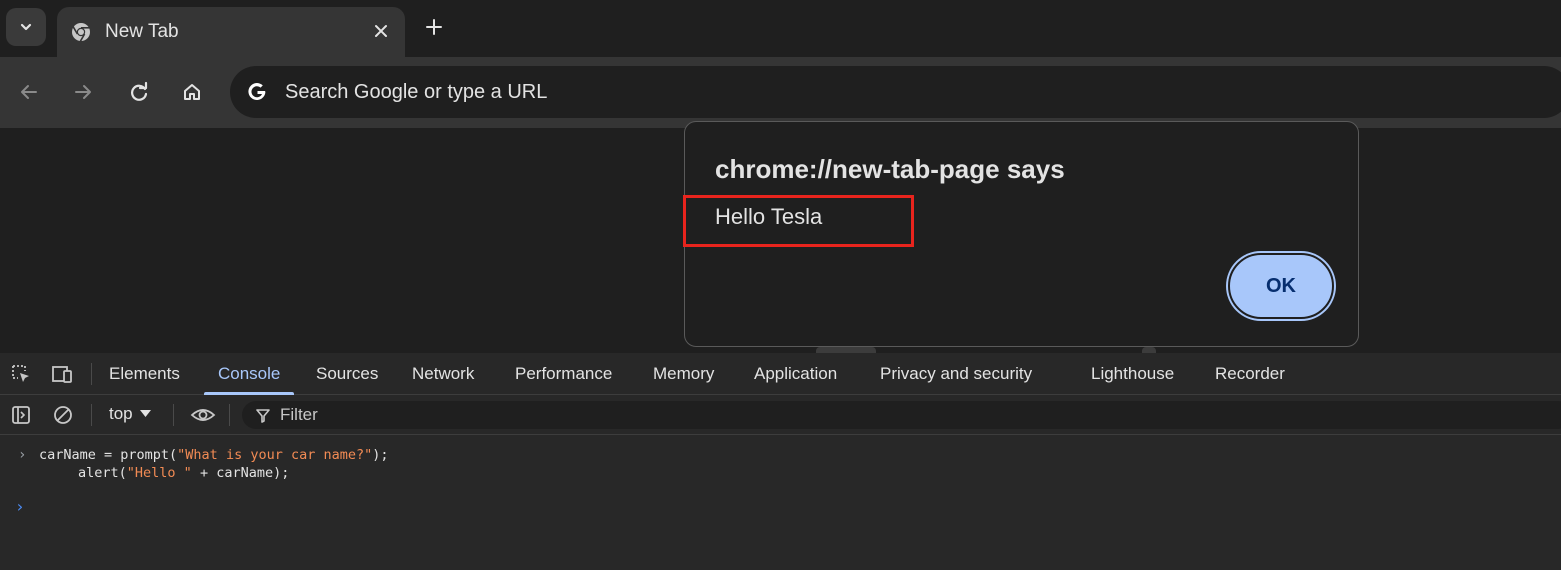 The image size is (1561, 570). What do you see at coordinates (1281, 286) in the screenshot?
I see `ok-button: OK` at bounding box center [1281, 286].